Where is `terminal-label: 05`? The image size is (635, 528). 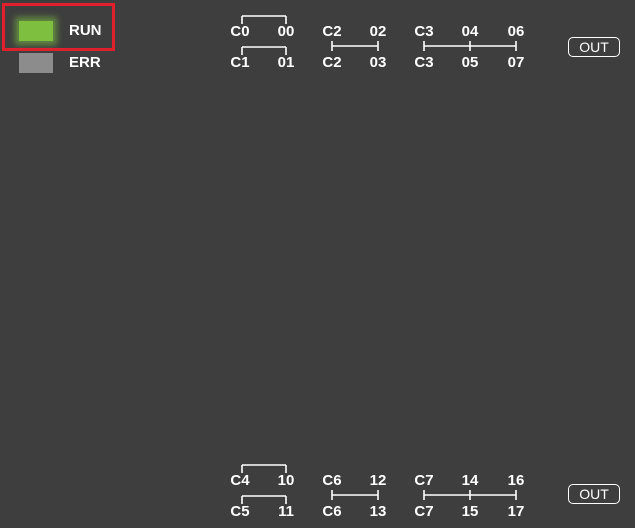
terminal-label: 05 is located at coordinates (470, 62).